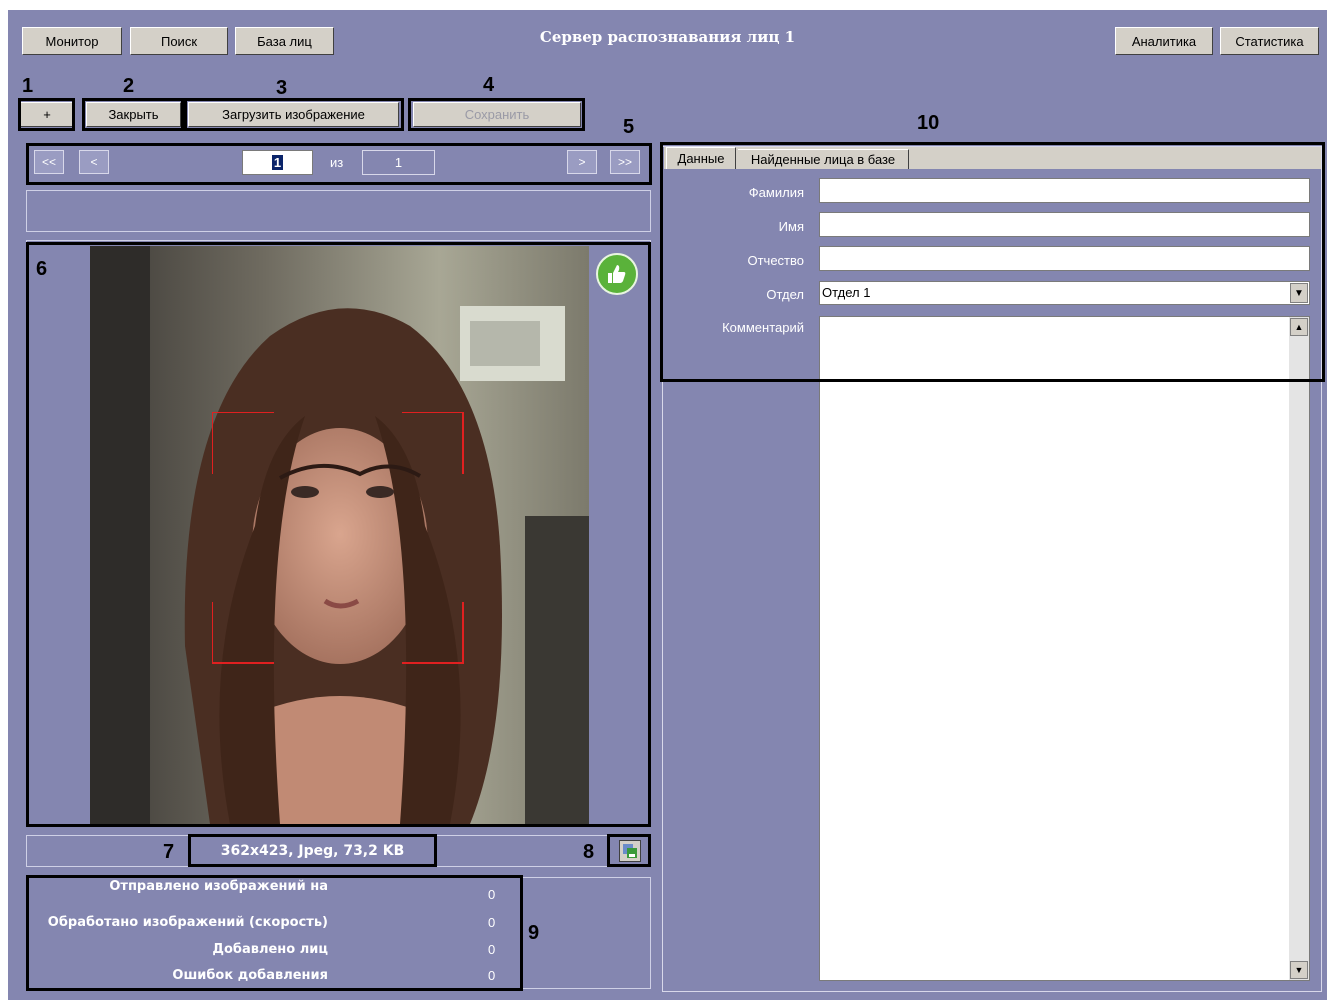 The image size is (1335, 1003). I want to click on stat-label-added: Добавлено лиц, so click(270, 949).